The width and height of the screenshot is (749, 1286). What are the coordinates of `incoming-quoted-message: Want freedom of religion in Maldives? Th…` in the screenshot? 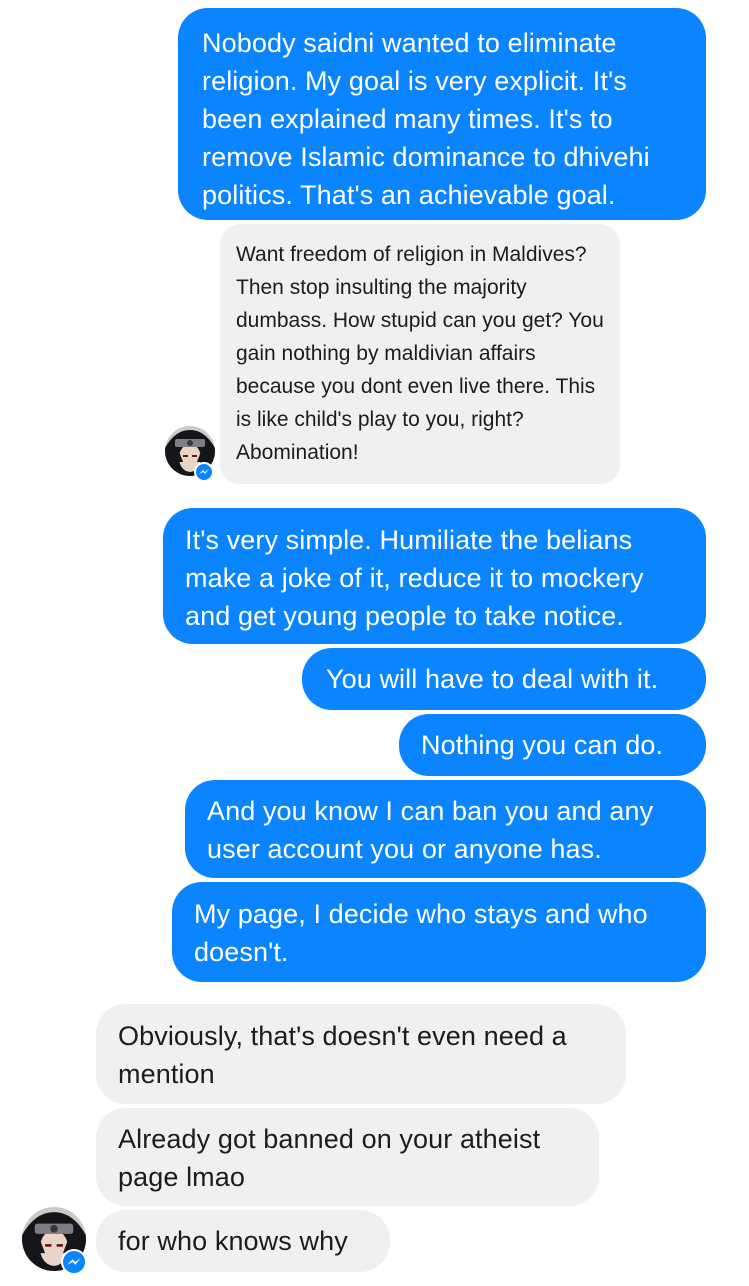 It's located at (420, 354).